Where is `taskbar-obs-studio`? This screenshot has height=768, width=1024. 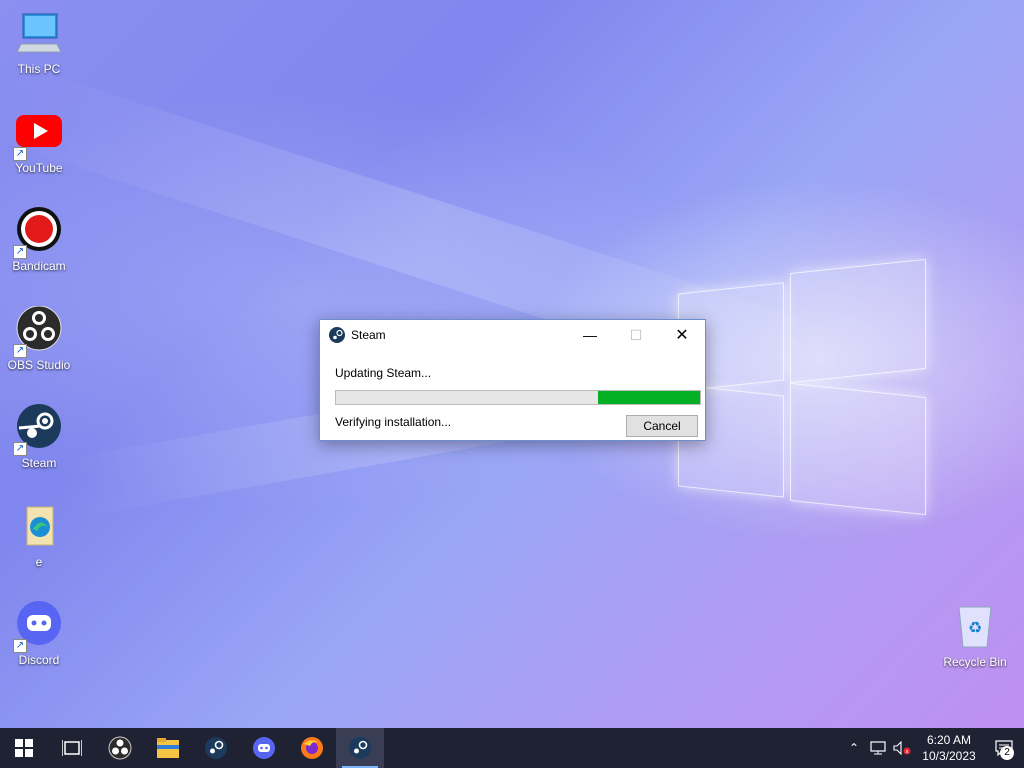 taskbar-obs-studio is located at coordinates (120, 748).